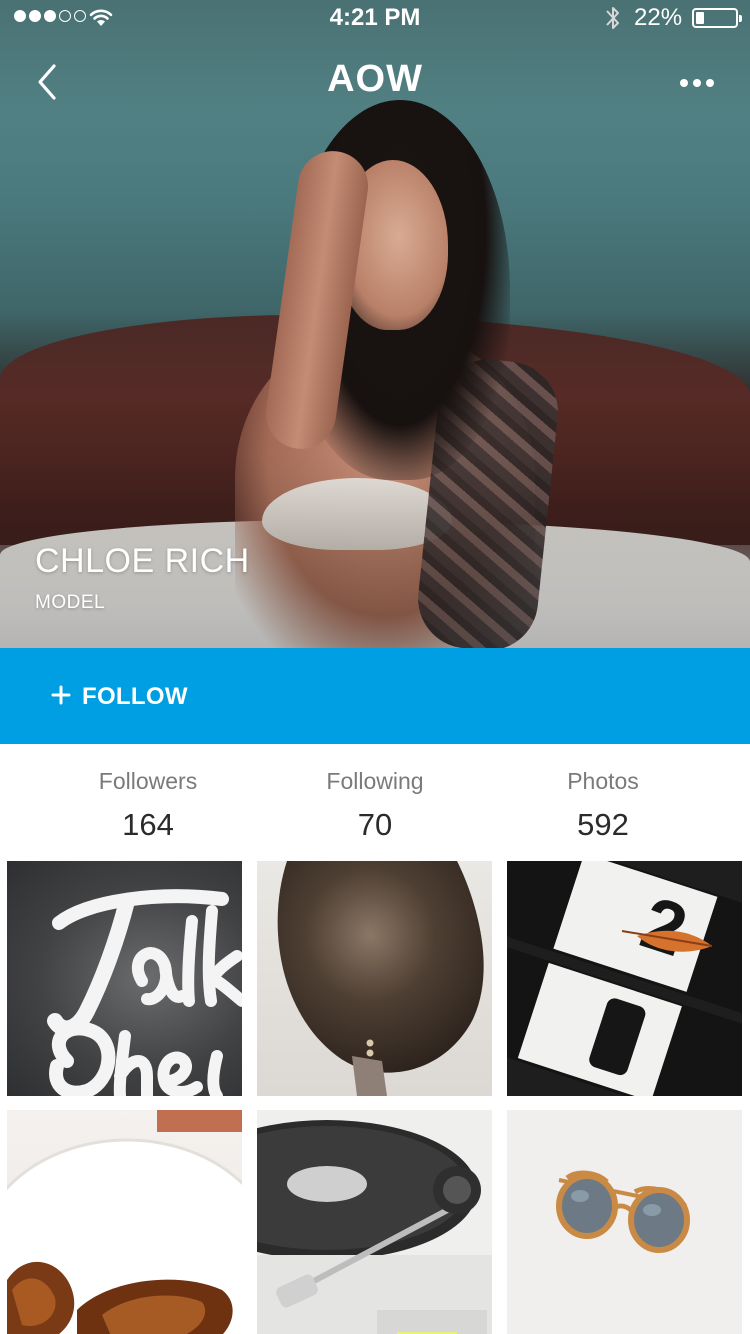 This screenshot has width=750, height=1334. Describe the element at coordinates (148, 824) in the screenshot. I see `stat-value: 164` at that location.